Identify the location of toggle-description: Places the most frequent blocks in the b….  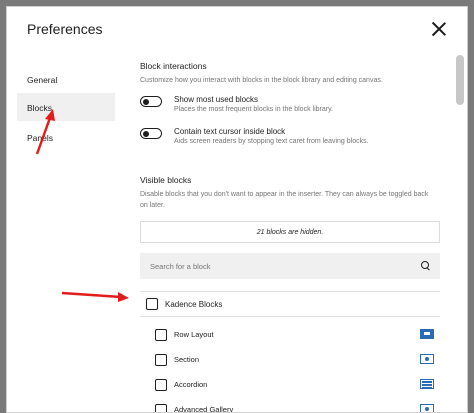
(254, 109).